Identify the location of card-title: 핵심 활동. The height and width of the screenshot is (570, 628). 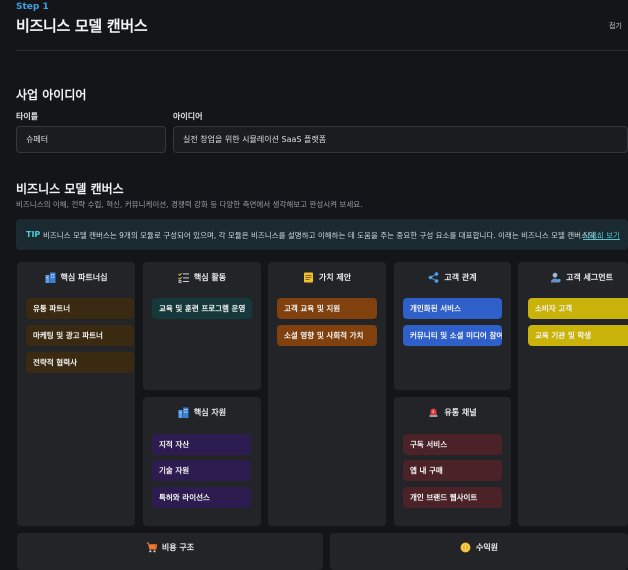
(210, 277).